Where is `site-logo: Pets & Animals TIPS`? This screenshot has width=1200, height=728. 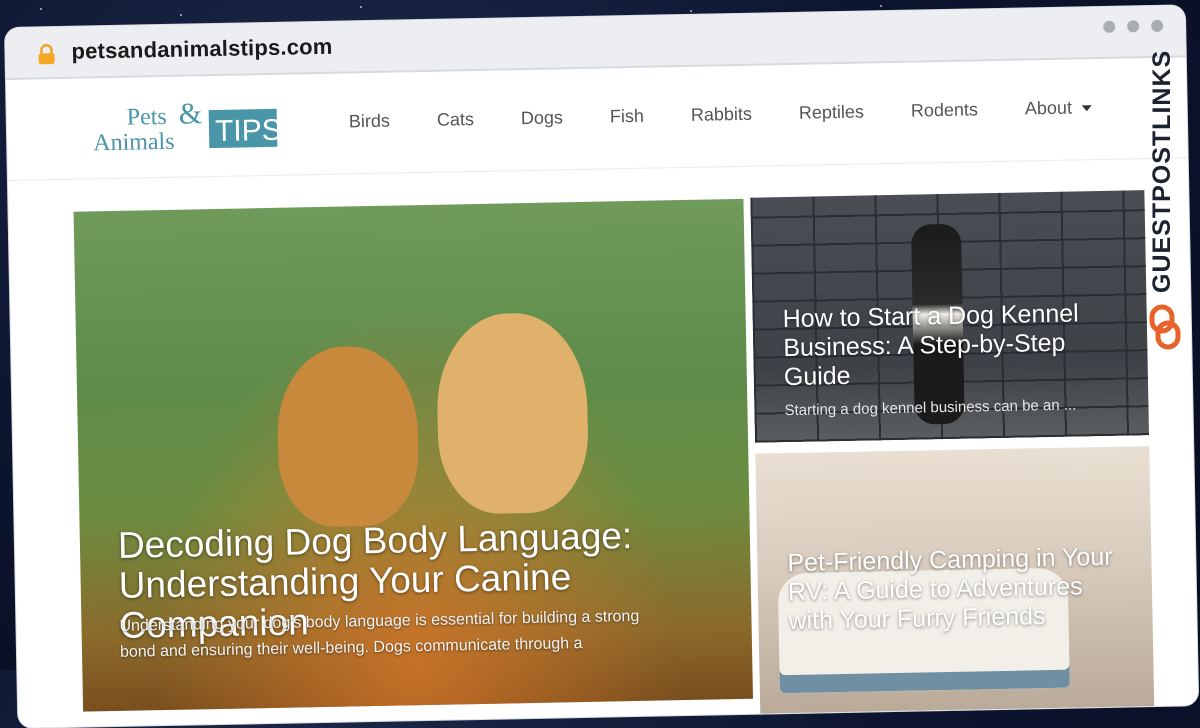
site-logo: Pets & Animals TIPS is located at coordinates (188, 127).